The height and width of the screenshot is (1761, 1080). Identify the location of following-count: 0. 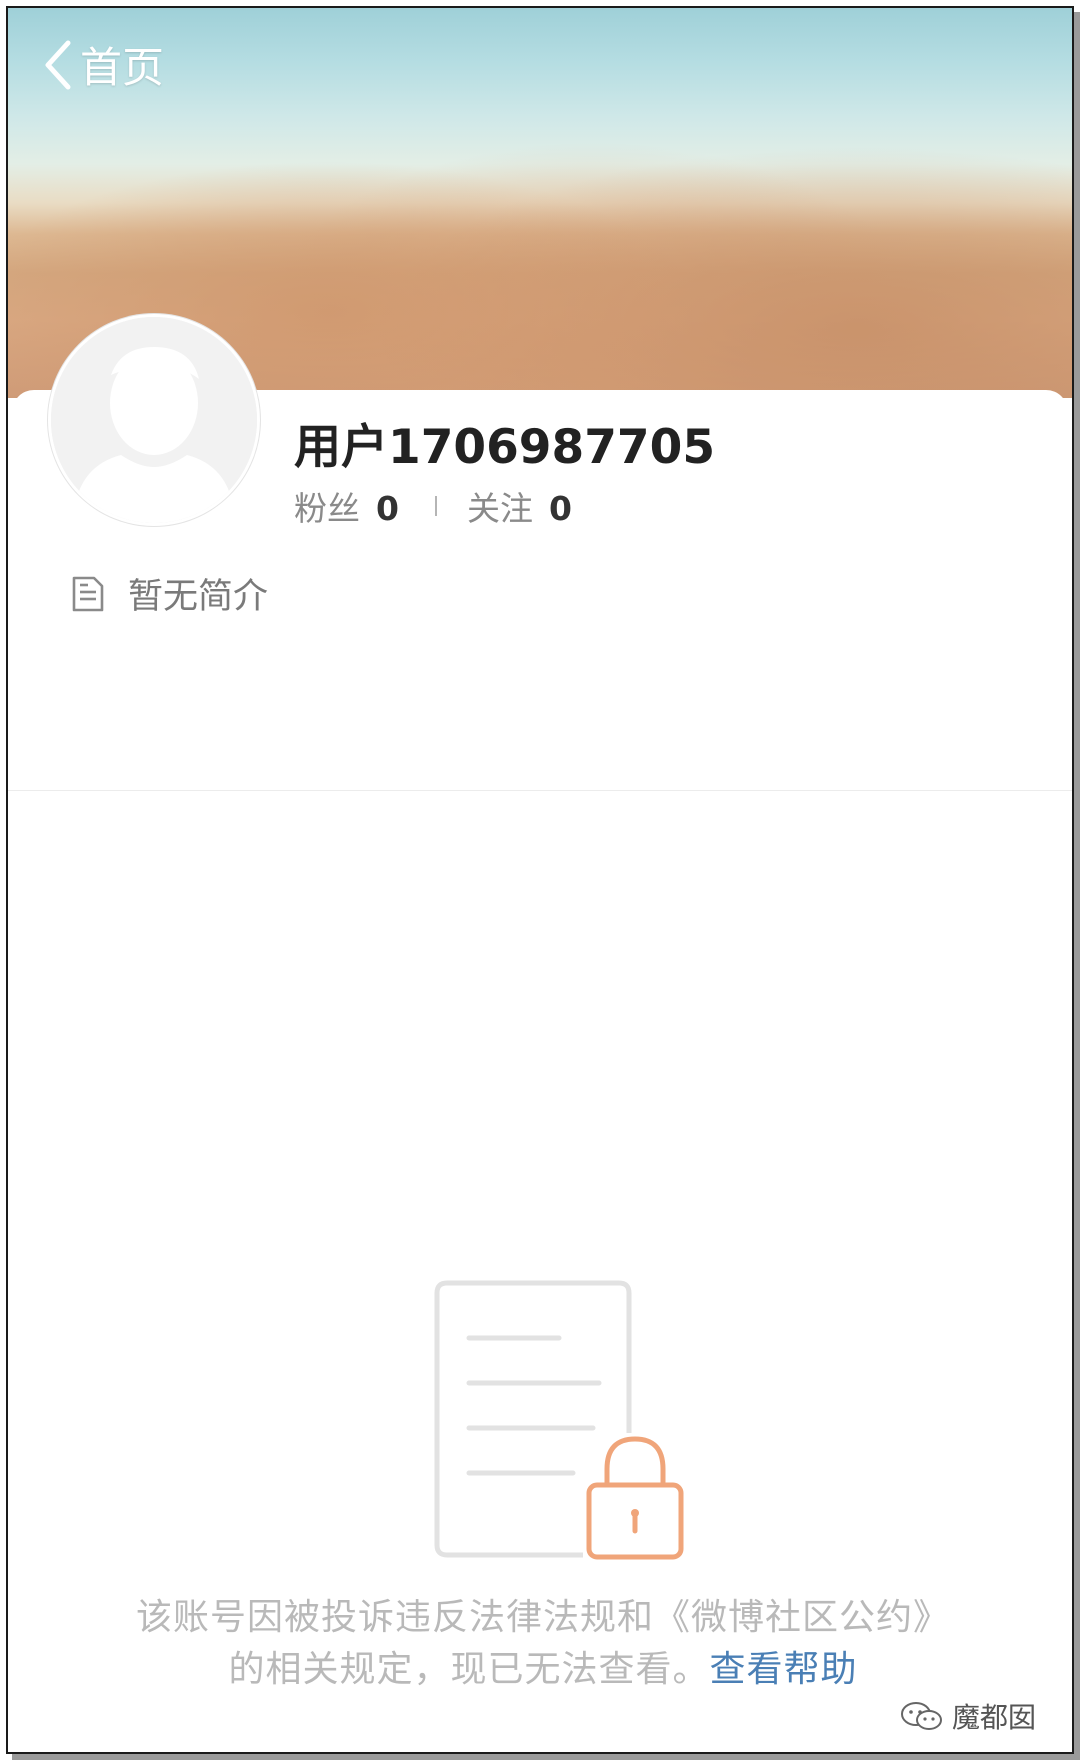
(560, 508).